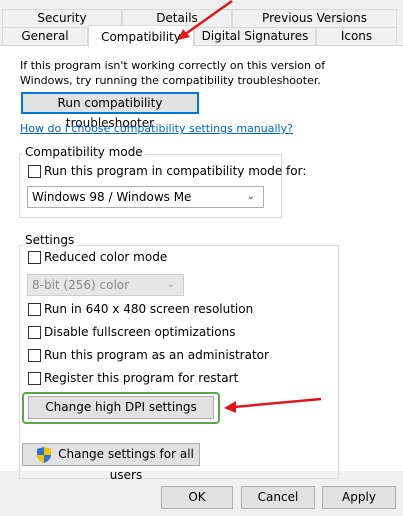 The width and height of the screenshot is (403, 516). What do you see at coordinates (156, 355) in the screenshot?
I see `run-admin-label: Run this program as an administrator` at bounding box center [156, 355].